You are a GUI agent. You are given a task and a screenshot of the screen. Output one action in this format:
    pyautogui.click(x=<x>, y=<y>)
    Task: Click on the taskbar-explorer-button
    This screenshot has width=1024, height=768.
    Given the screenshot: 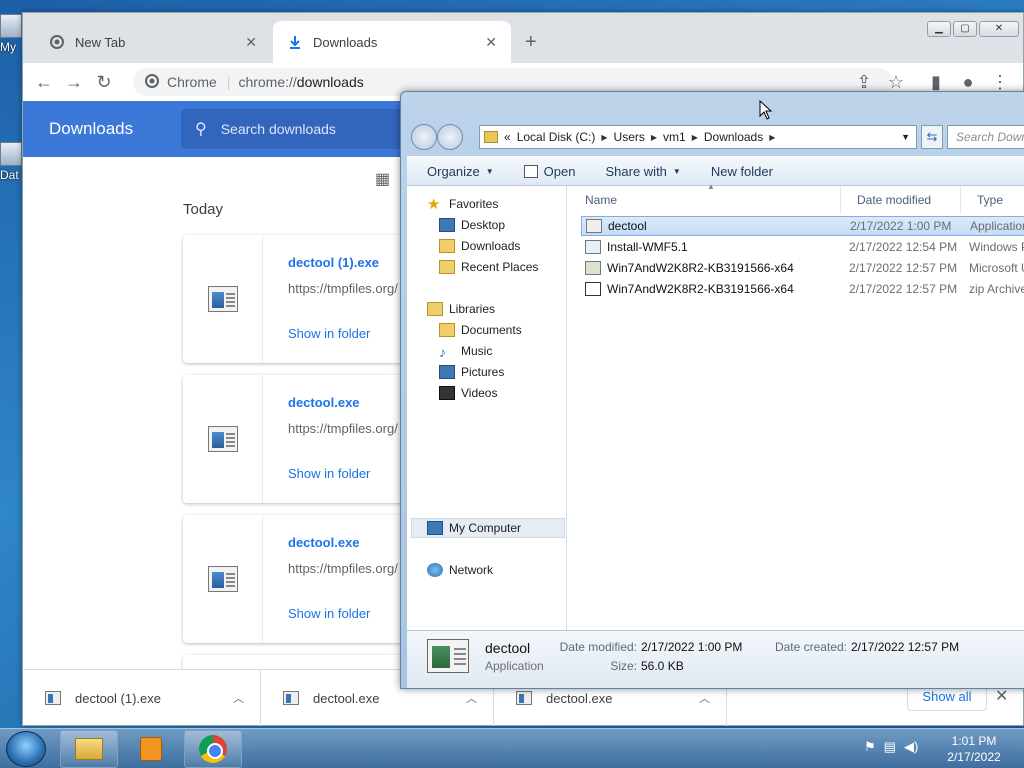 What is the action you would take?
    pyautogui.click(x=89, y=749)
    